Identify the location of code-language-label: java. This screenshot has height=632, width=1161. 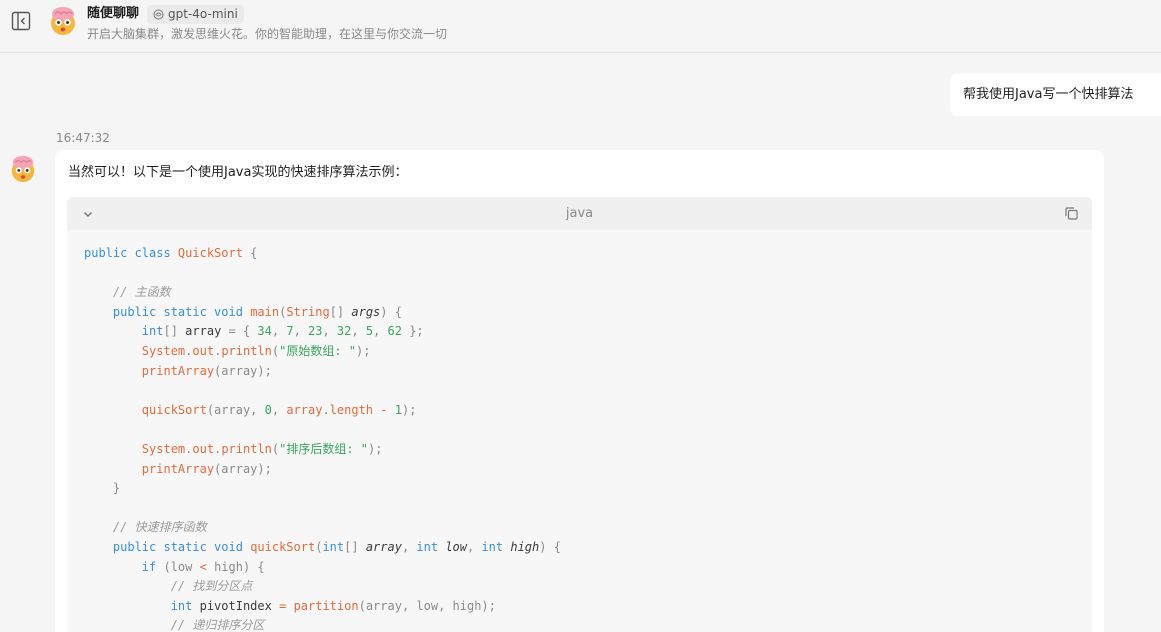
(579, 213).